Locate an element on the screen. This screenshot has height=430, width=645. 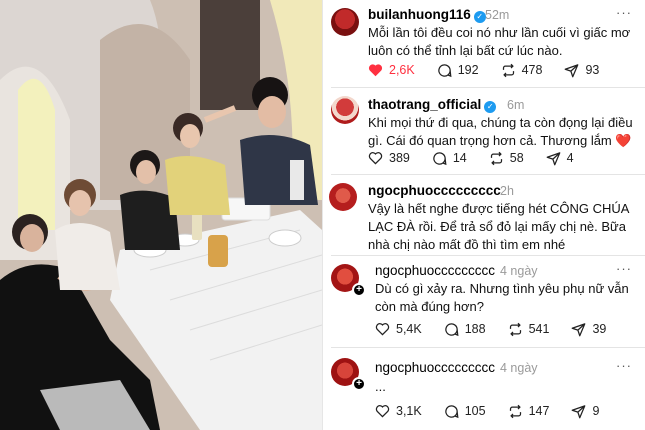
like-button: 3,1K is located at coordinates (398, 411).